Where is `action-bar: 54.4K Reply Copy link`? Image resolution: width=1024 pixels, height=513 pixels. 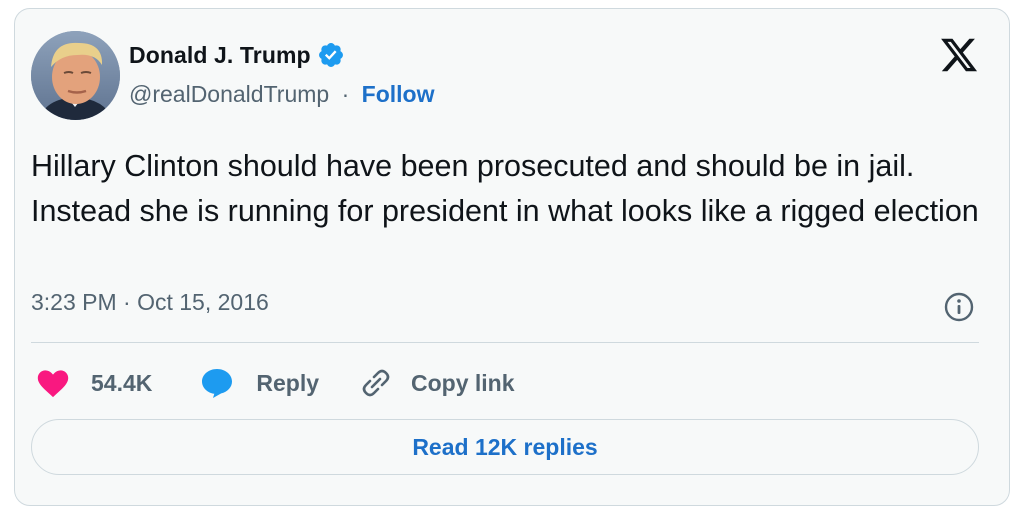 action-bar: 54.4K Reply Copy link is located at coordinates (276, 383).